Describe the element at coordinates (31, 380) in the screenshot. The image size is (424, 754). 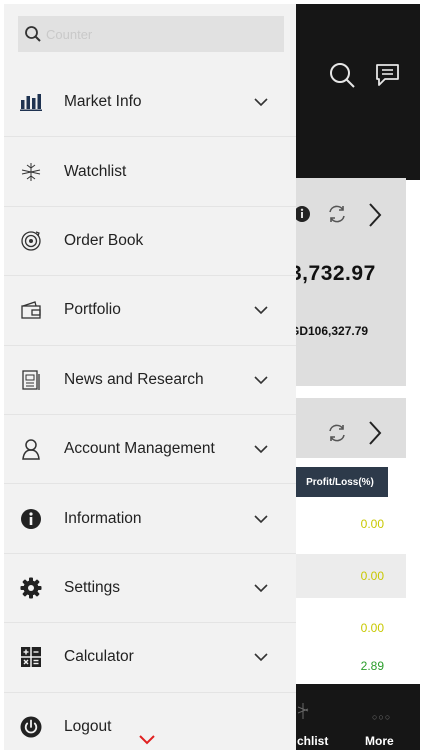
I see `news-icon` at that location.